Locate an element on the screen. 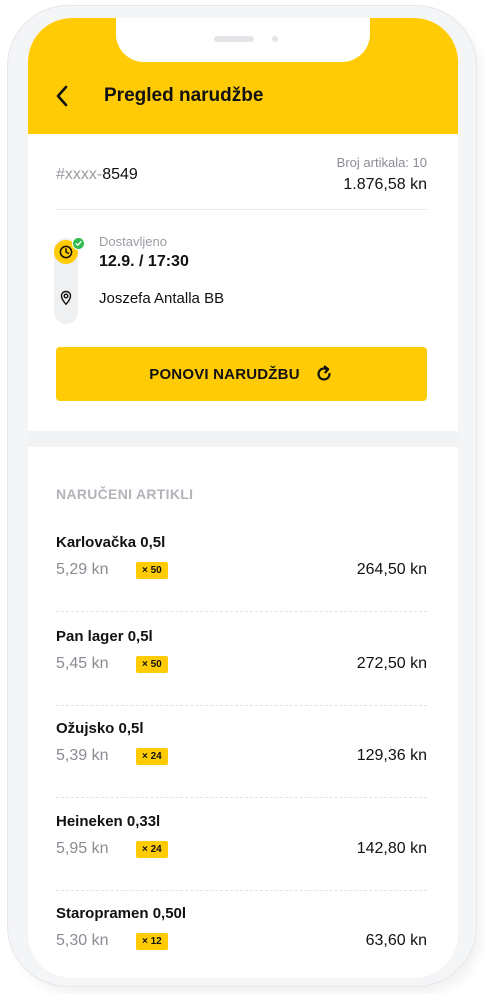  location-pin-icon is located at coordinates (66, 298).